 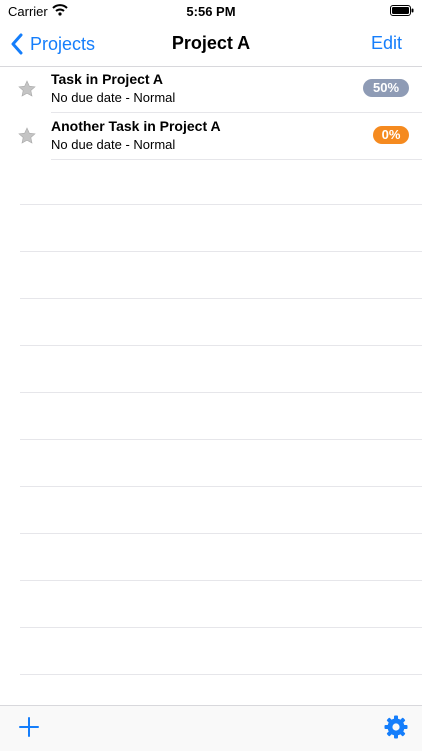 I want to click on status-time: 5:56 PM, so click(x=211, y=11).